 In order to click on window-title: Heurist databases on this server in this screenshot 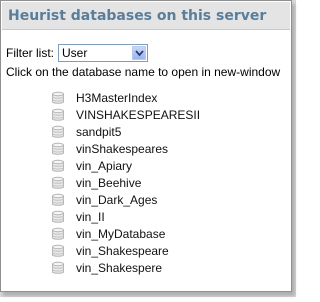, I will do `click(137, 16)`.